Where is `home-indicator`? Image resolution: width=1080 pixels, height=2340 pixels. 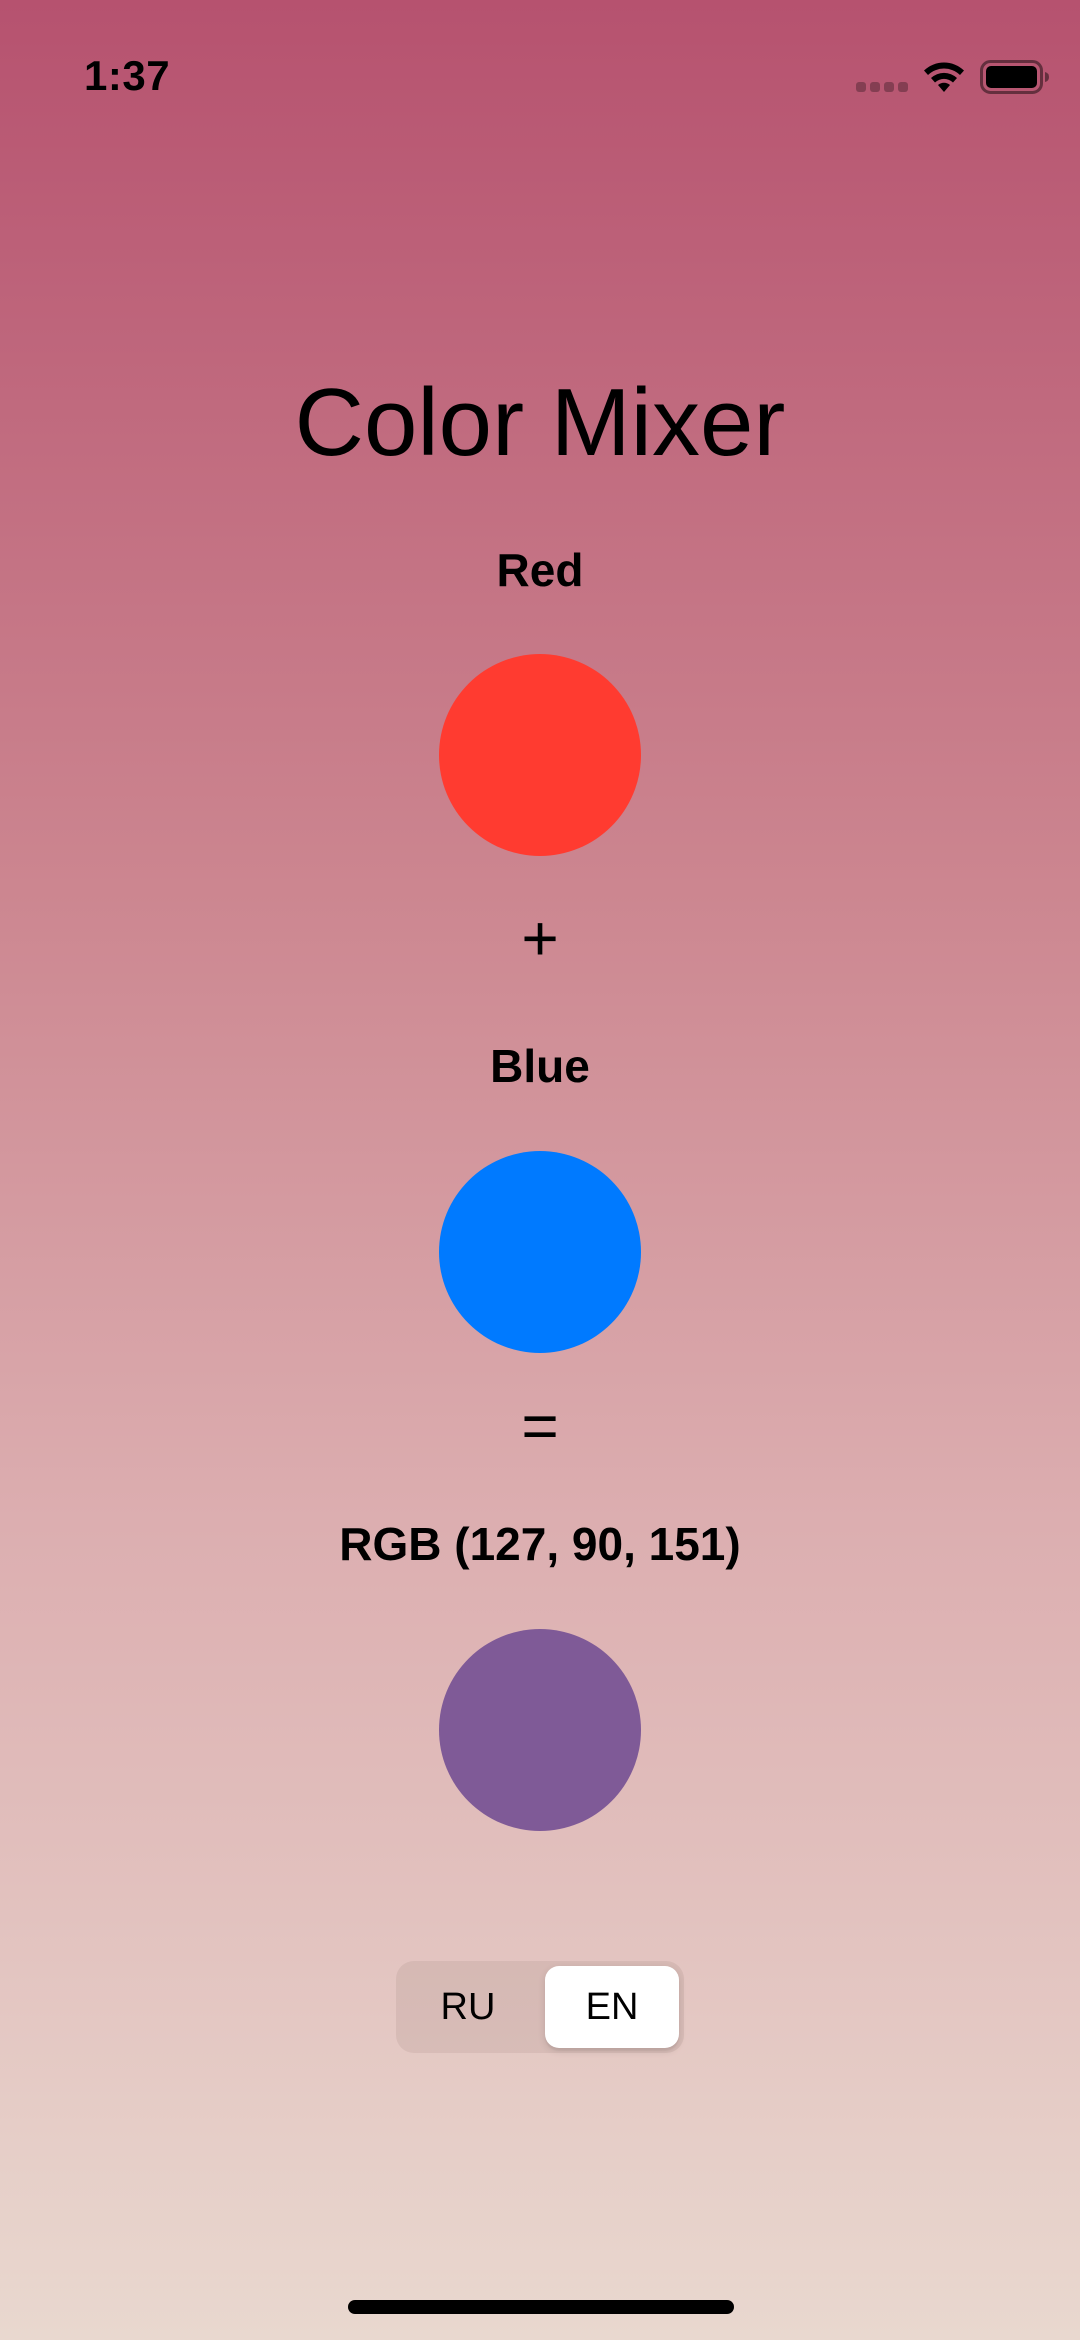 home-indicator is located at coordinates (541, 2307).